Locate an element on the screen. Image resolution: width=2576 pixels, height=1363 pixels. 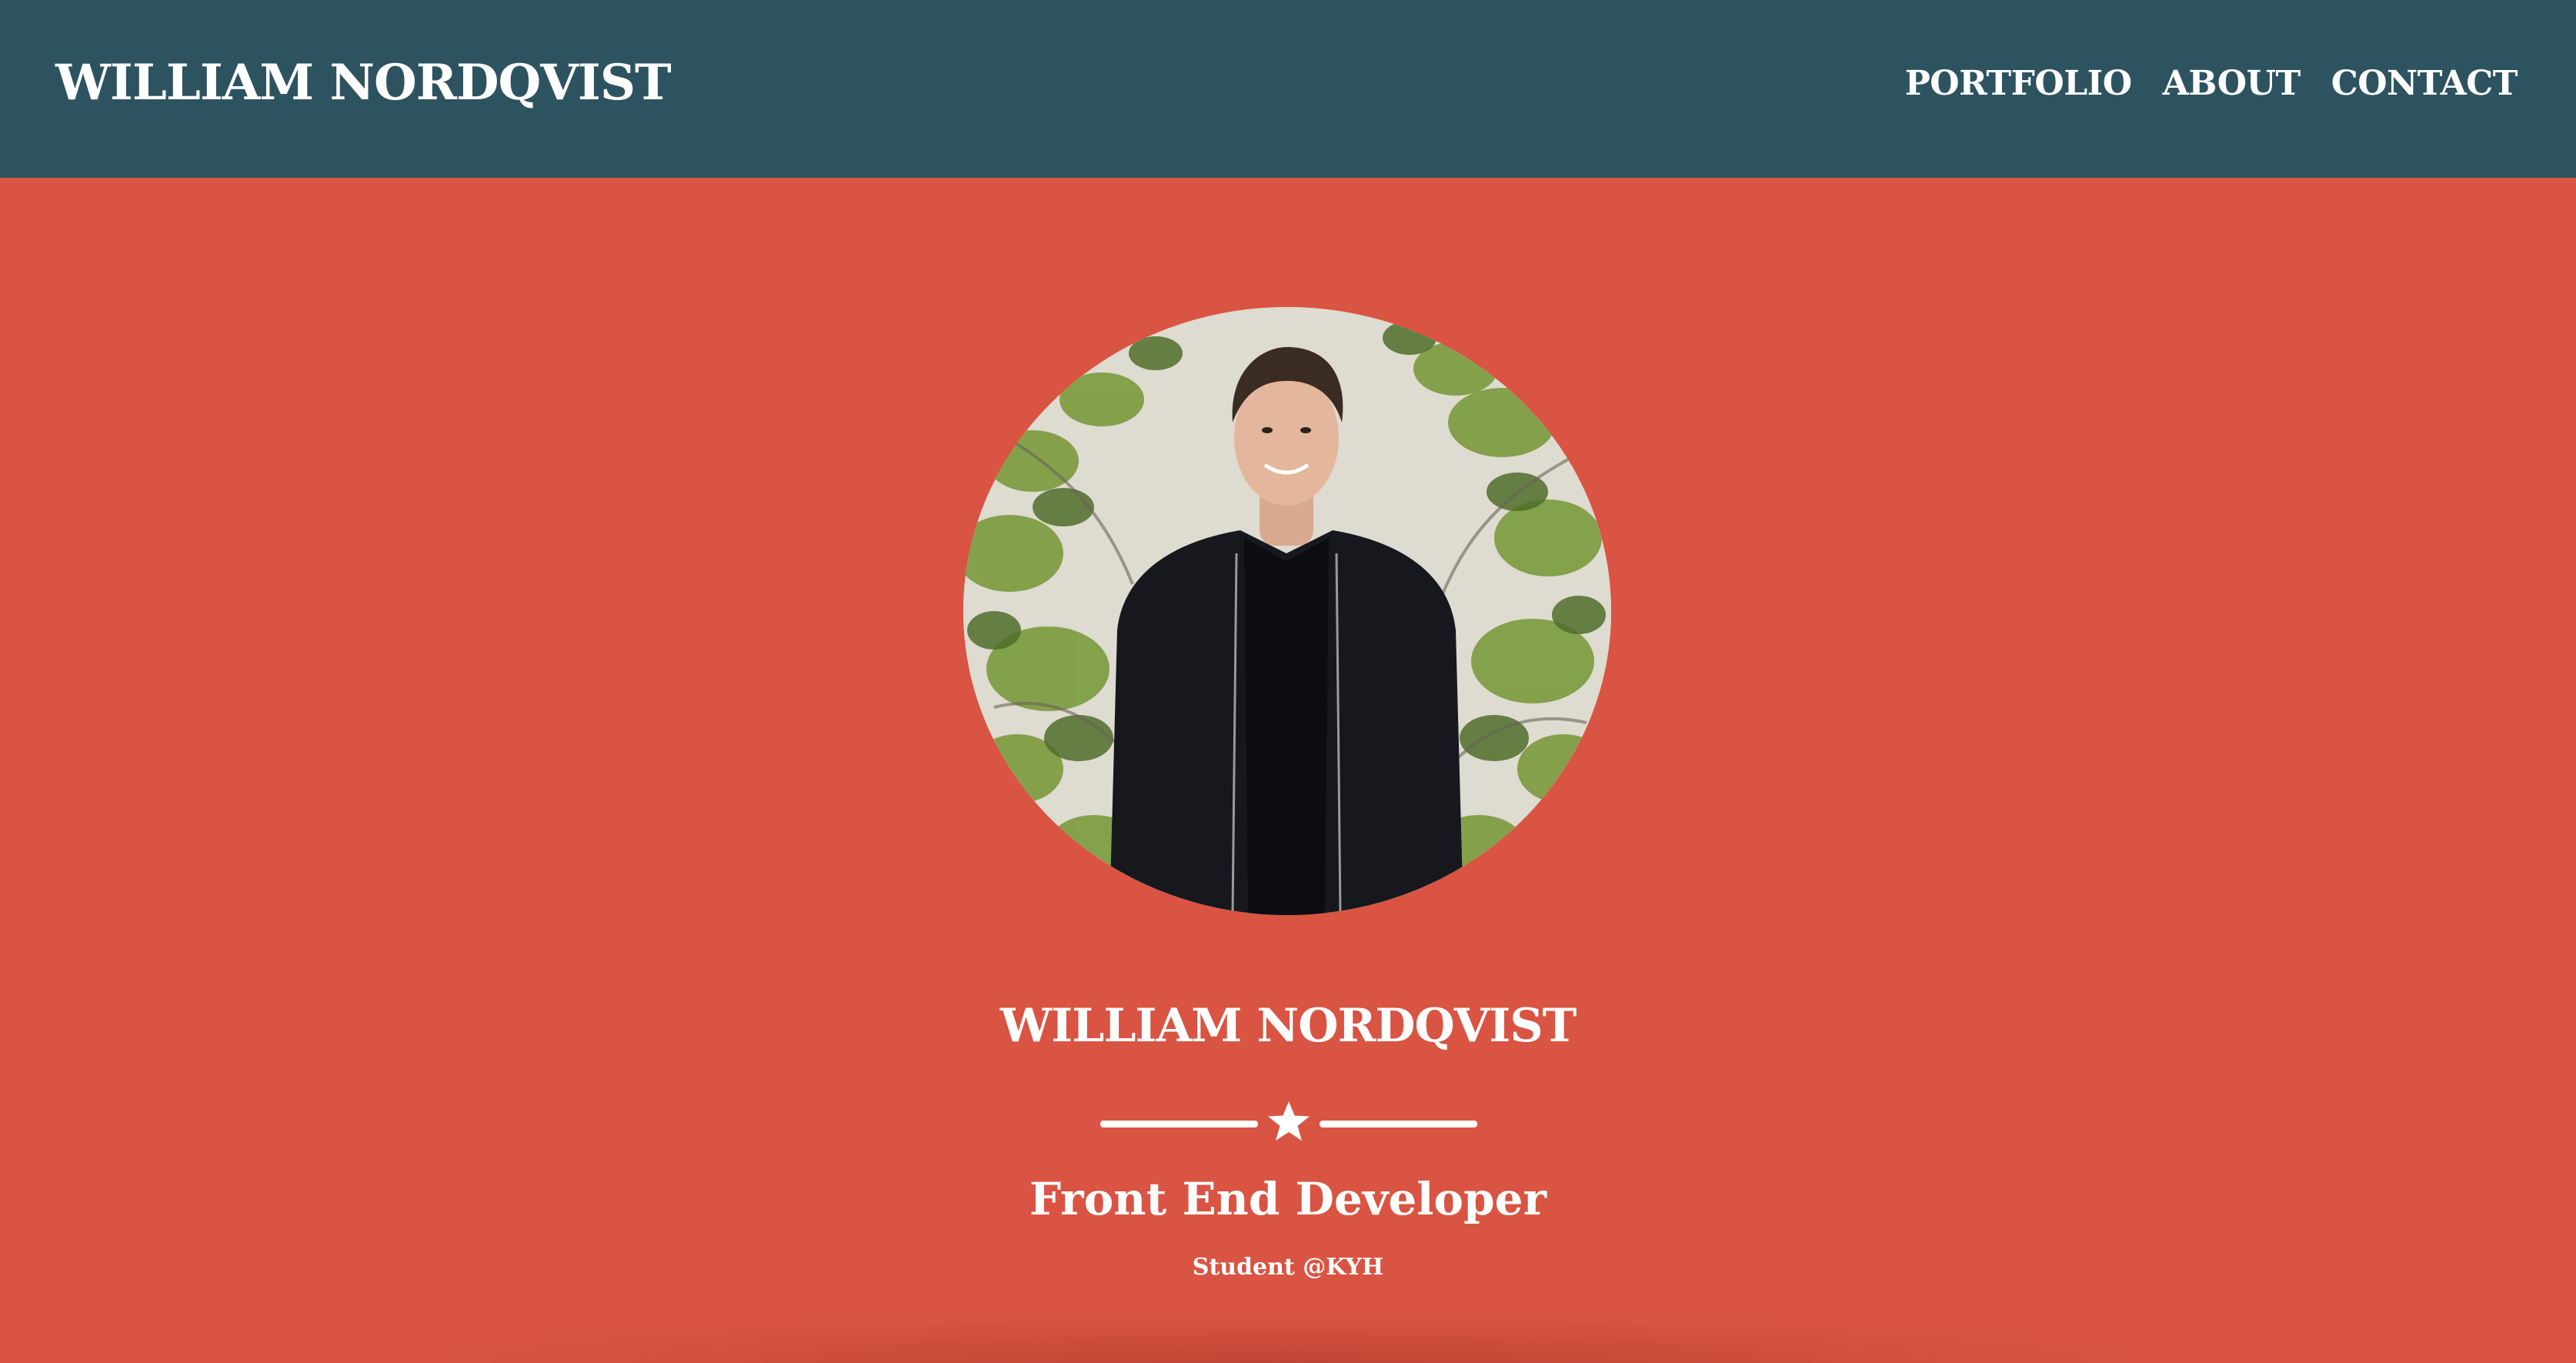
star-divider is located at coordinates (1288, 1123).